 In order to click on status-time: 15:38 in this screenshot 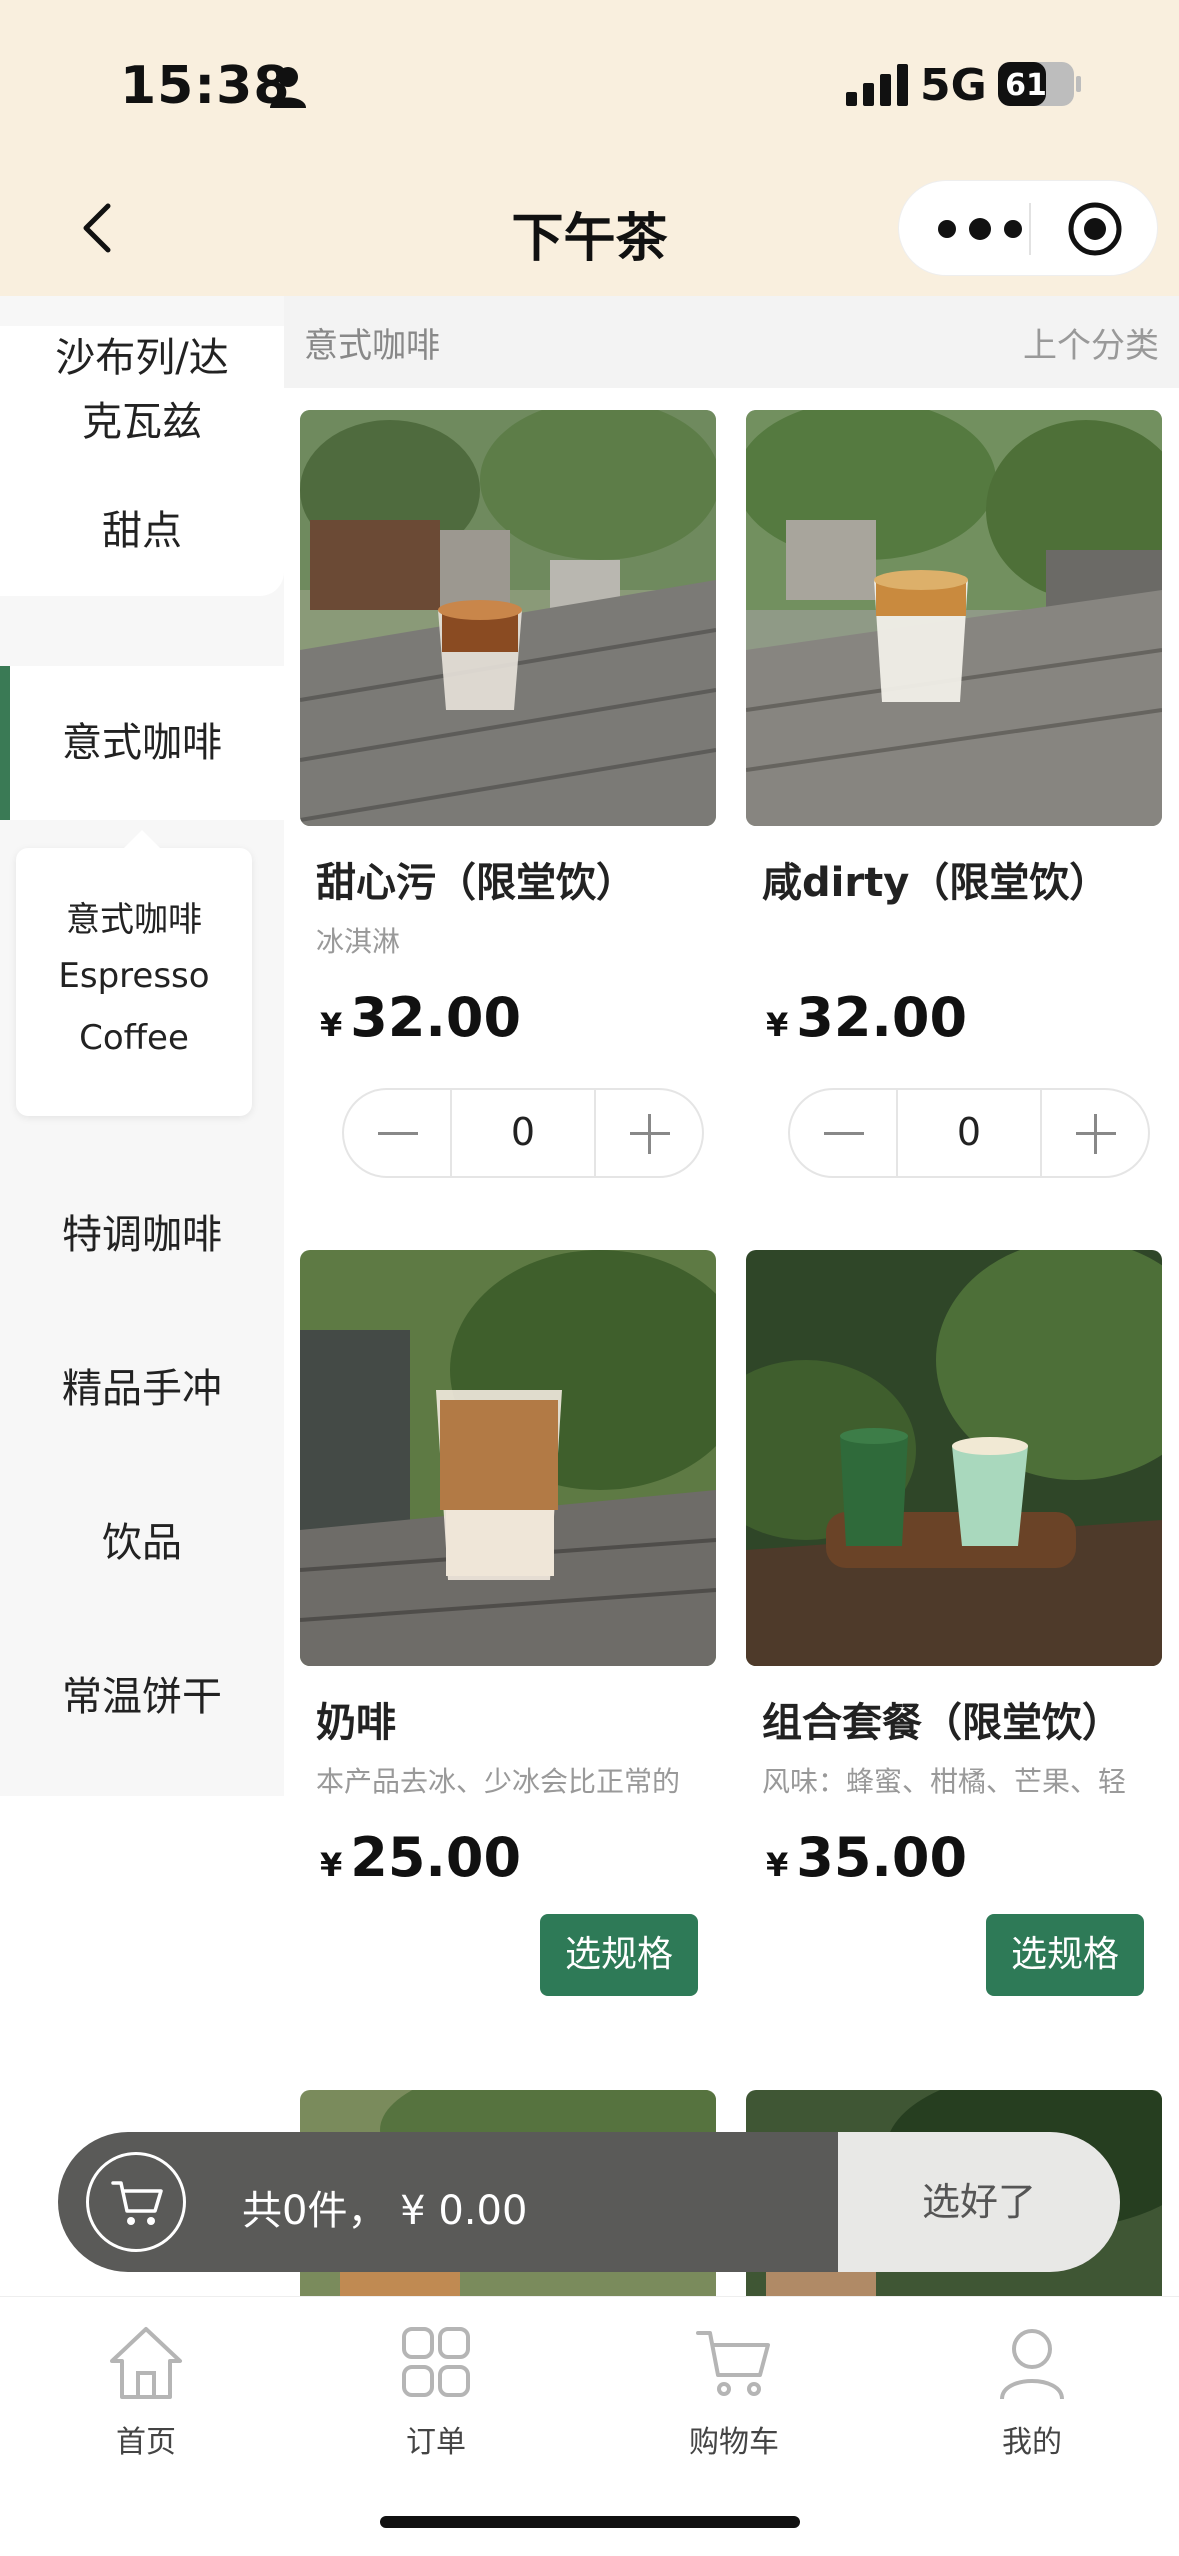, I will do `click(205, 86)`.